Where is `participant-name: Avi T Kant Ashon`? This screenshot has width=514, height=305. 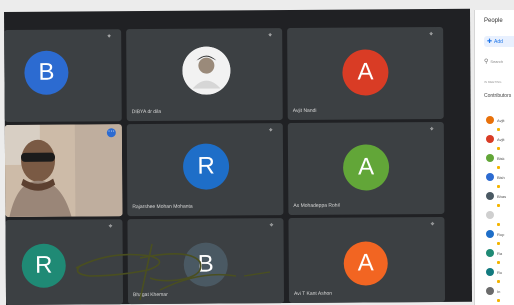 participant-name: Avi T Kant Ashon is located at coordinates (313, 293).